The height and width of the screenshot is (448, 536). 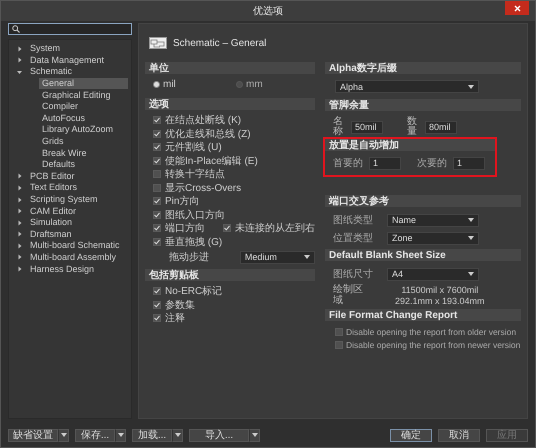 What do you see at coordinates (45, 48) in the screenshot?
I see `tree-item: System` at bounding box center [45, 48].